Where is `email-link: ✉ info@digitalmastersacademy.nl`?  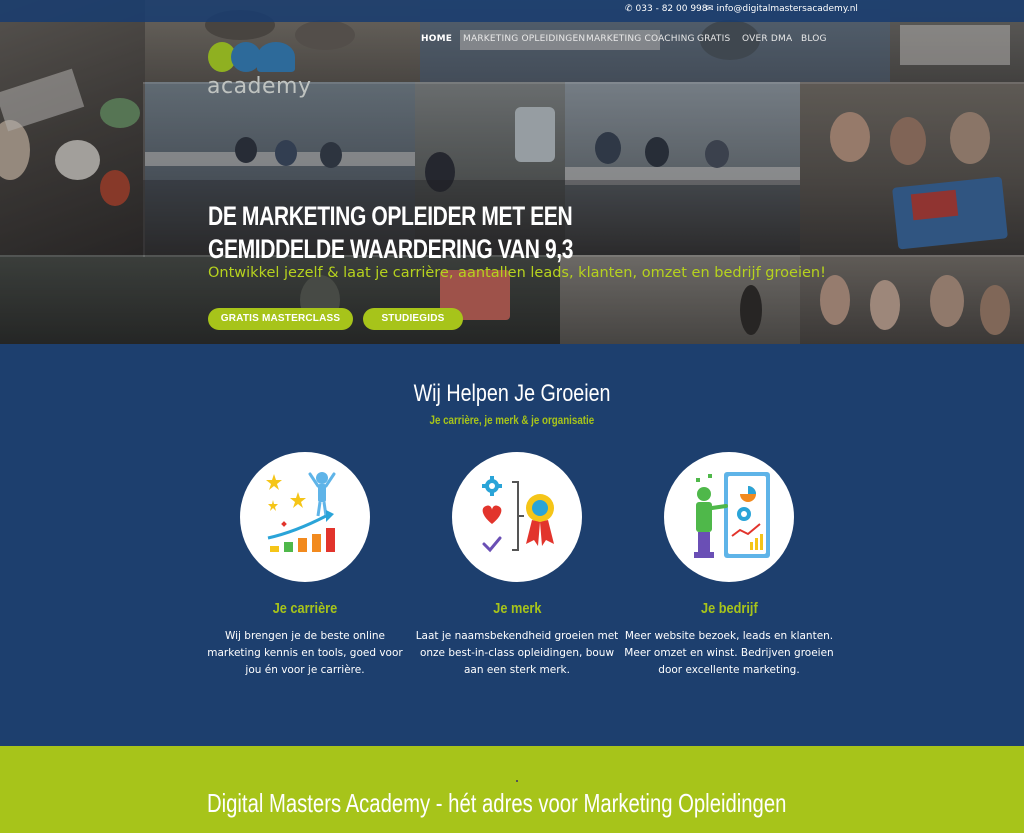 email-link: ✉ info@digitalmastersacademy.nl is located at coordinates (782, 9).